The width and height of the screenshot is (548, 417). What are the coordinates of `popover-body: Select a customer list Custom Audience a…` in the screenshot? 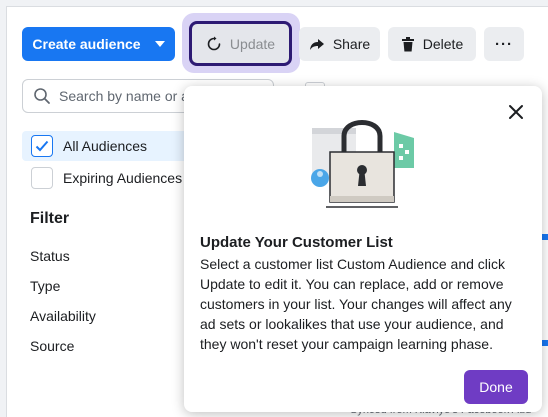 It's located at (356, 304).